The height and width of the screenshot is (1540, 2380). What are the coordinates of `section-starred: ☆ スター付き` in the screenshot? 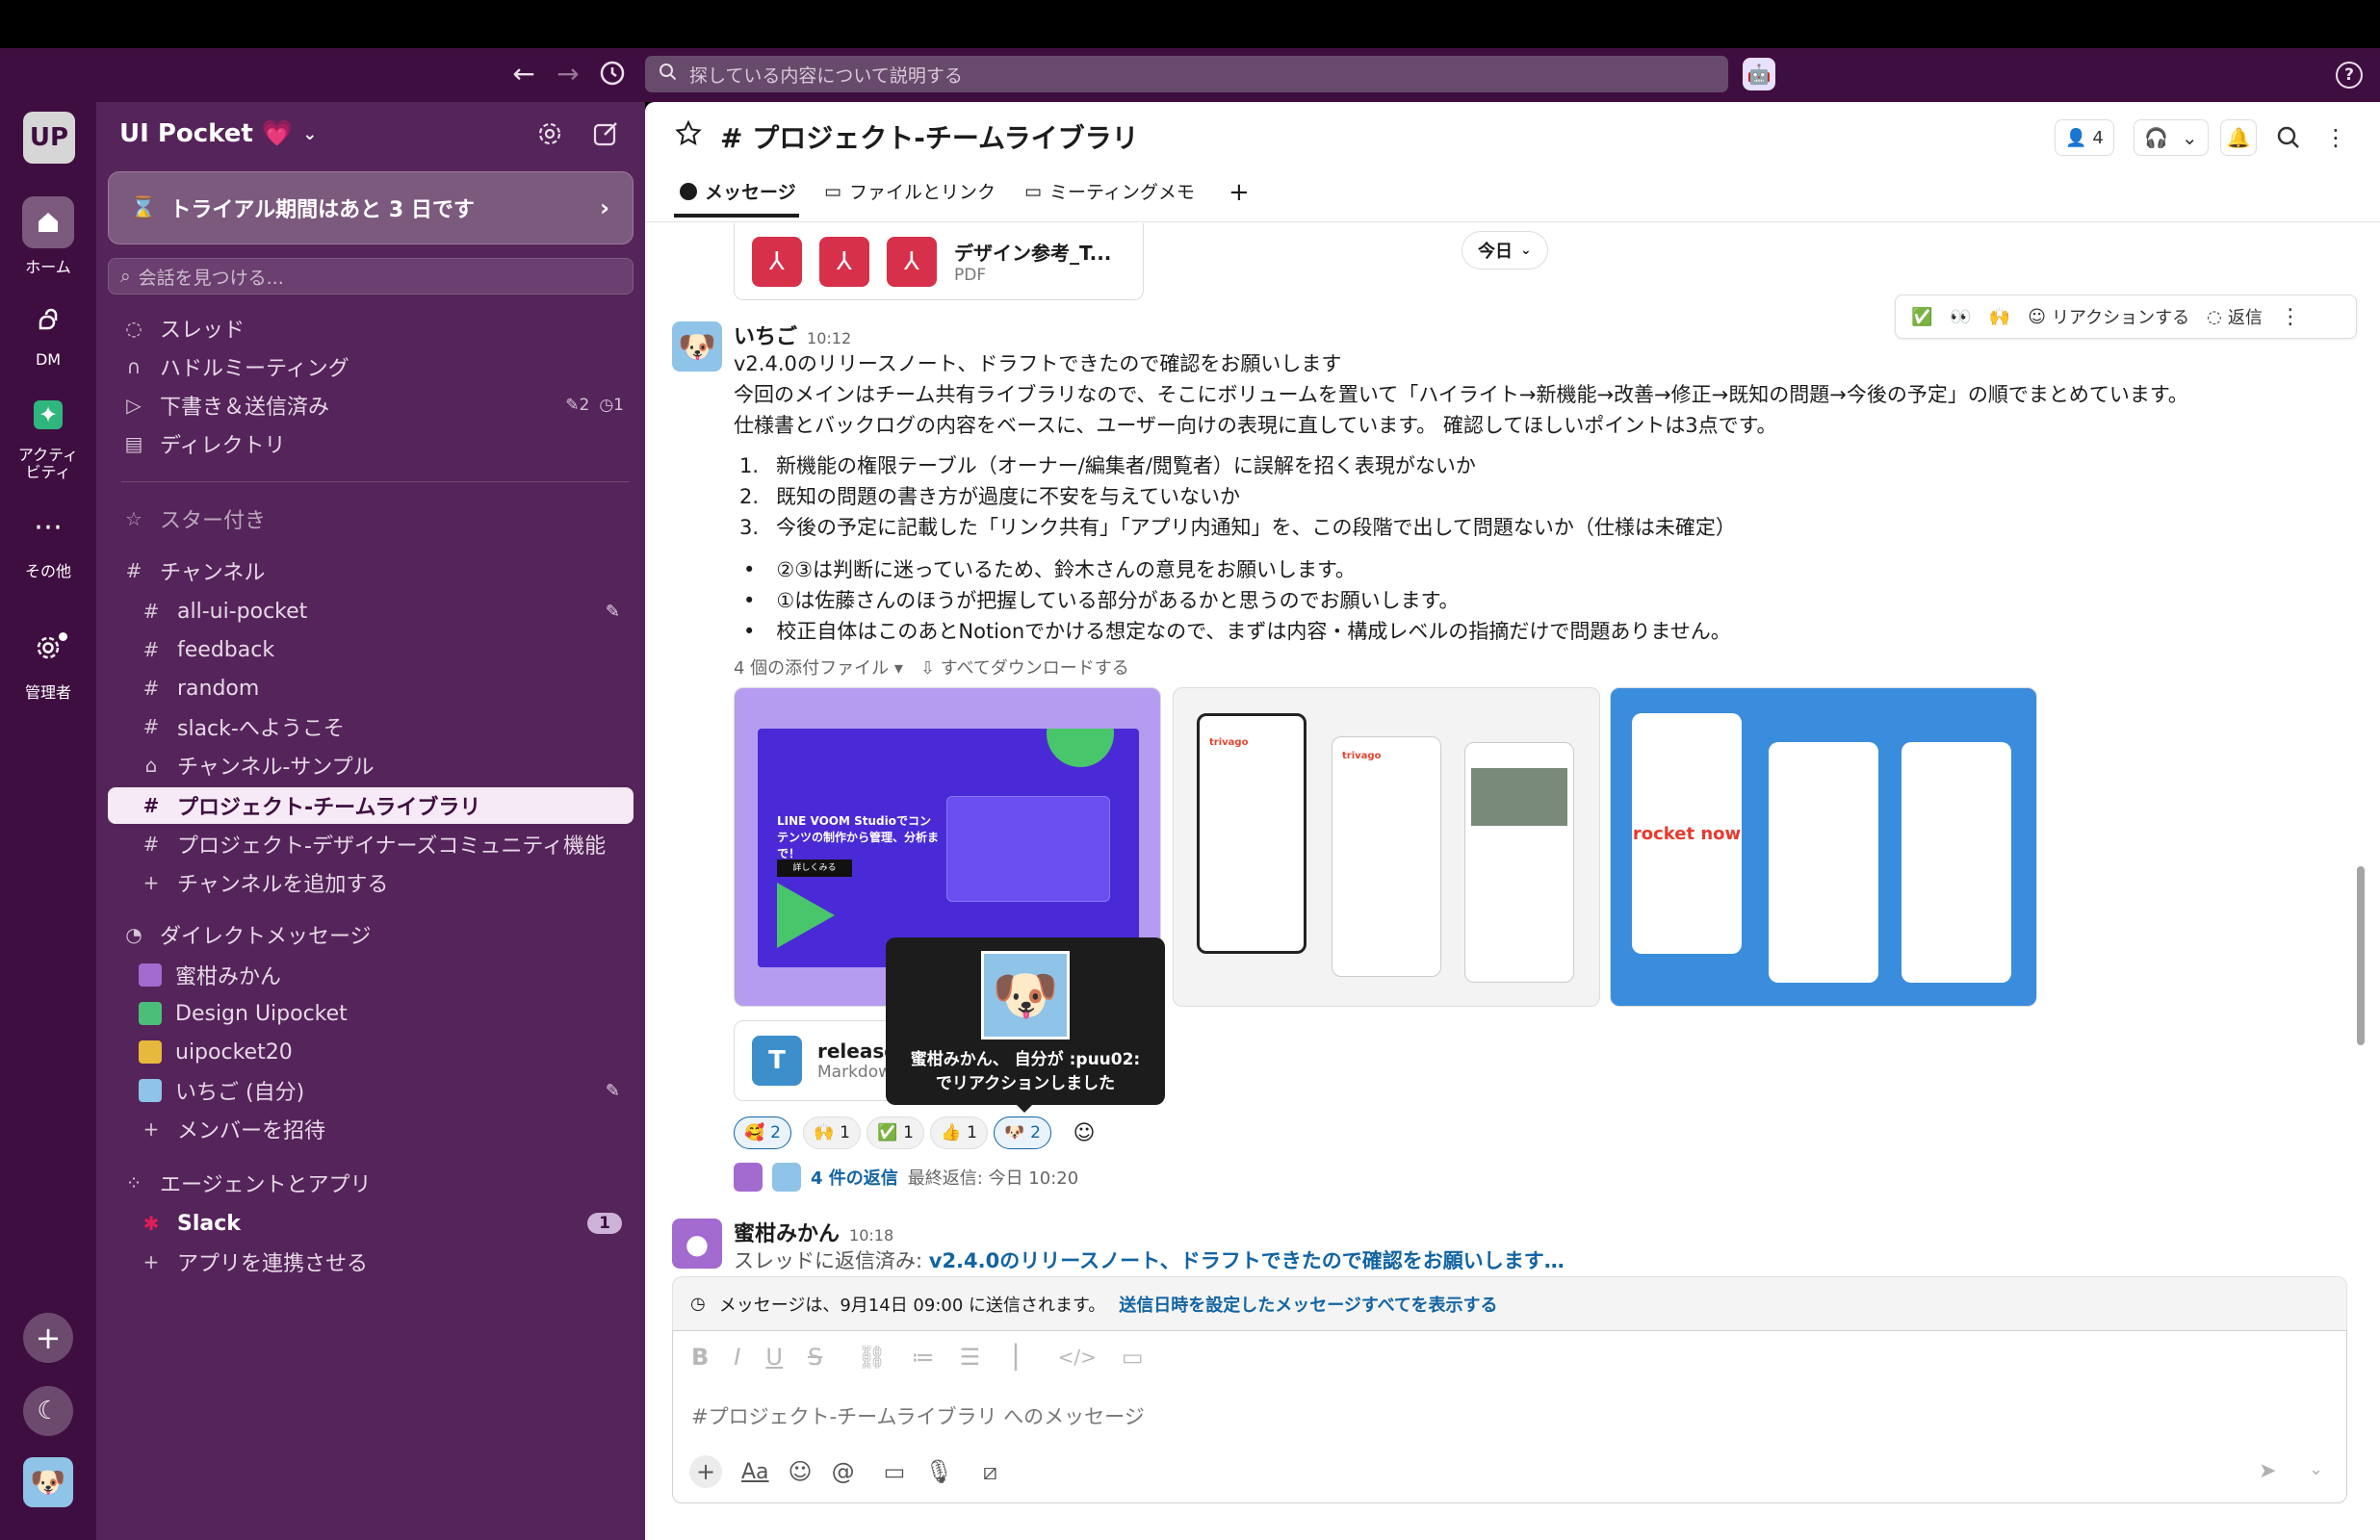 It's located at (371, 518).